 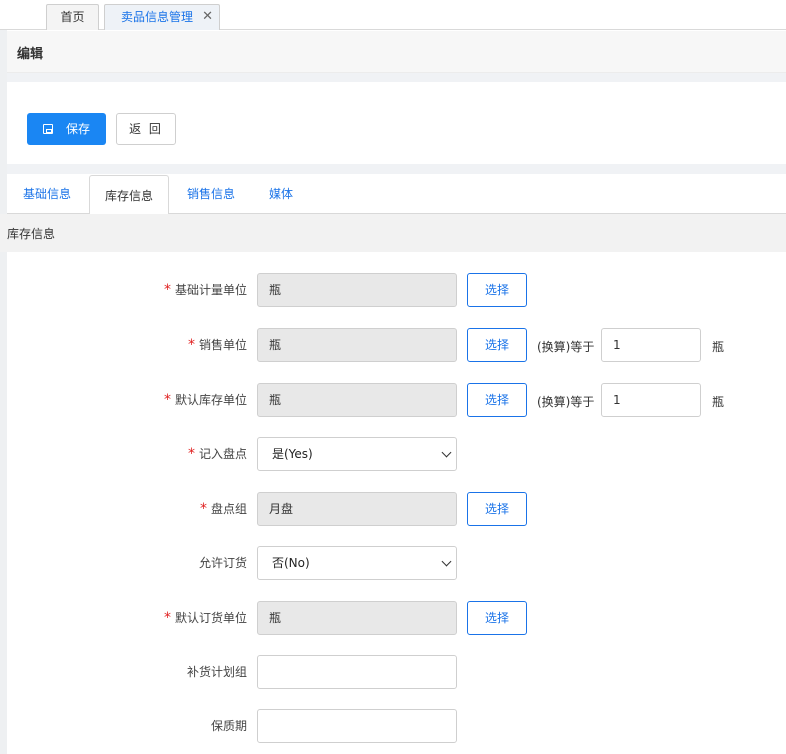 I want to click on base-unit-choose-button: 选择, so click(x=497, y=290).